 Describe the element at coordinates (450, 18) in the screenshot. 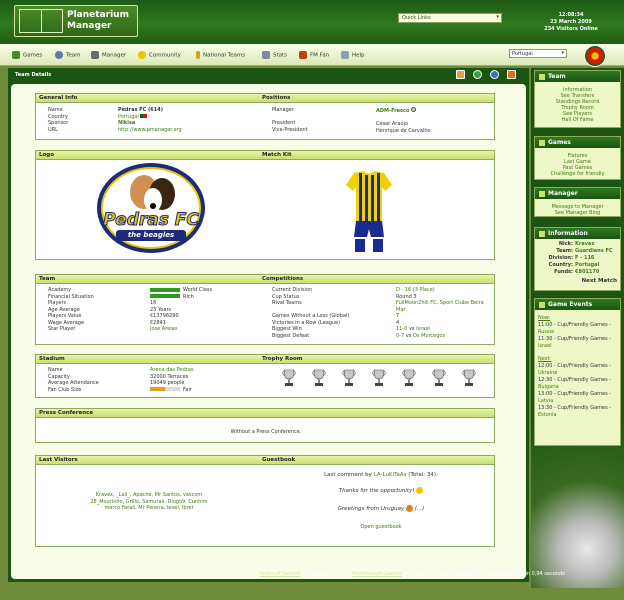

I see `quick-links-select: Quick Links` at that location.